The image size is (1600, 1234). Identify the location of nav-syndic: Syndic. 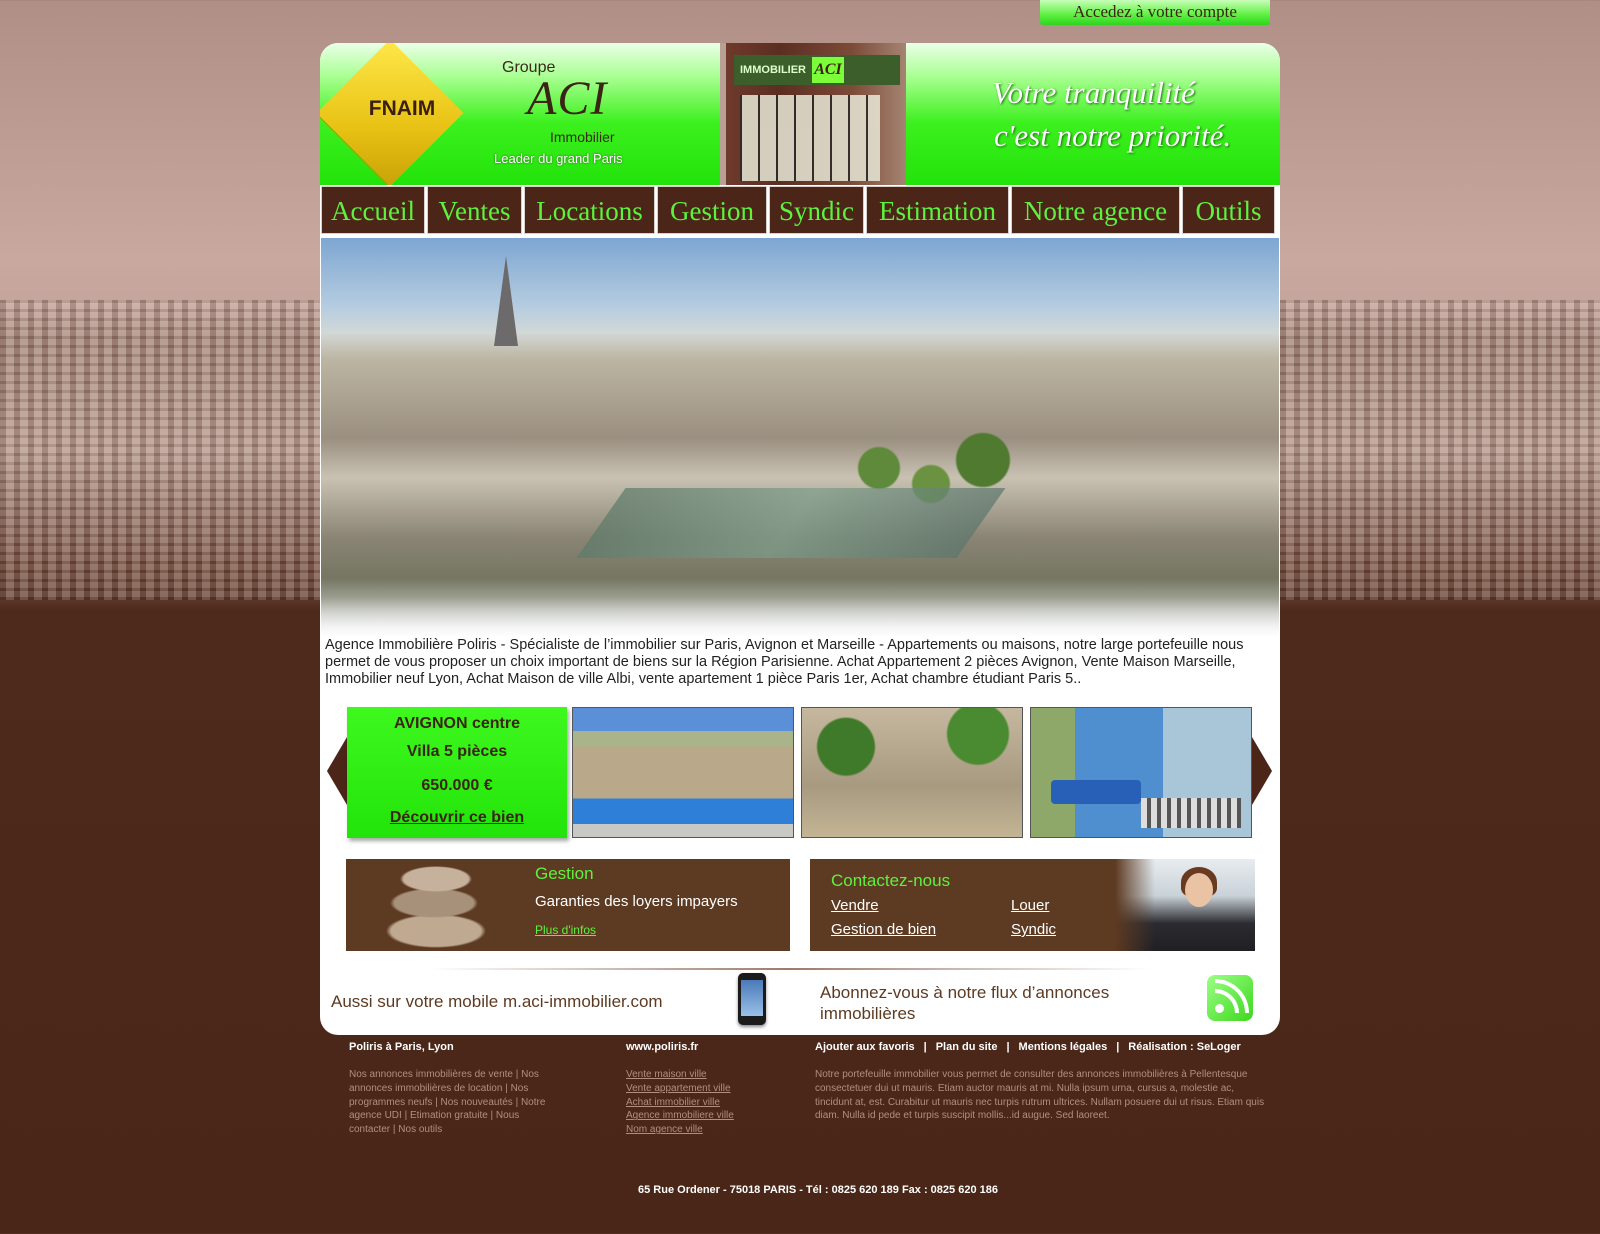
(816, 210).